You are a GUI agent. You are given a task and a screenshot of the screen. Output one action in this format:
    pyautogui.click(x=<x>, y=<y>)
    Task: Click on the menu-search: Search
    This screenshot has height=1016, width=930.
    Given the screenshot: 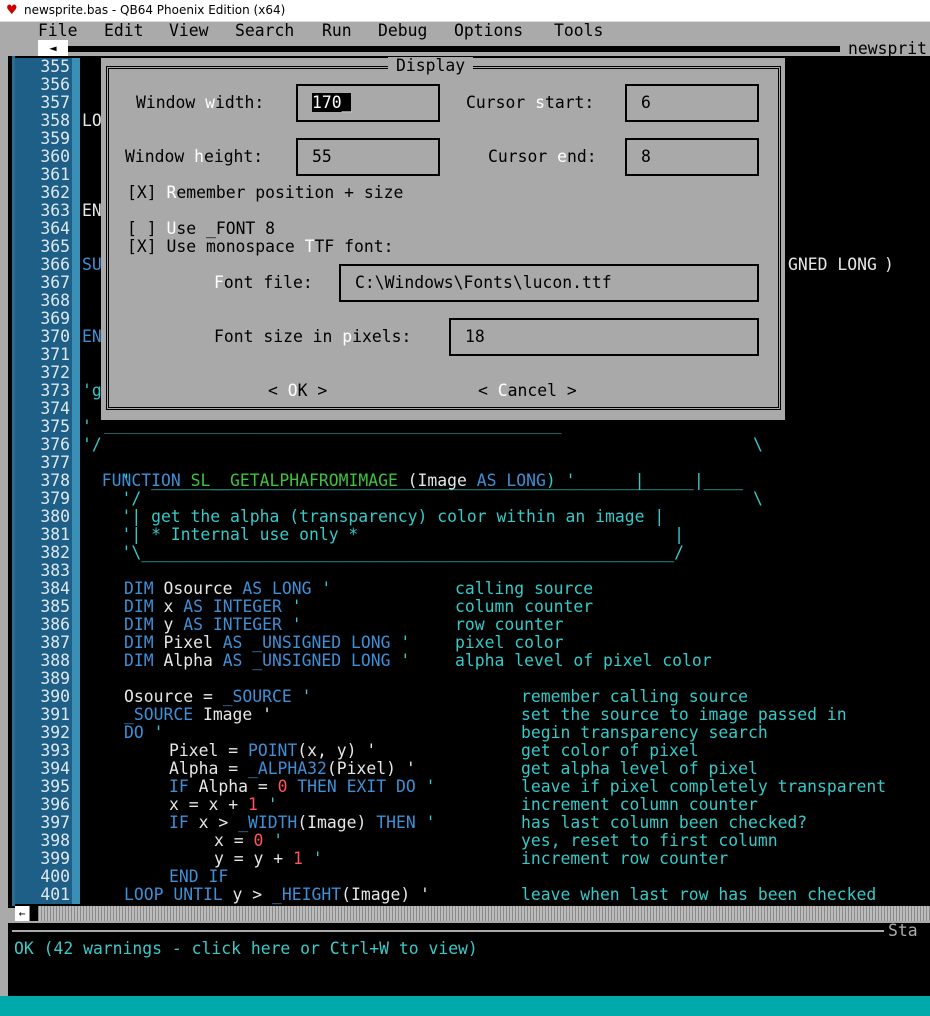 What is the action you would take?
    pyautogui.click(x=264, y=31)
    